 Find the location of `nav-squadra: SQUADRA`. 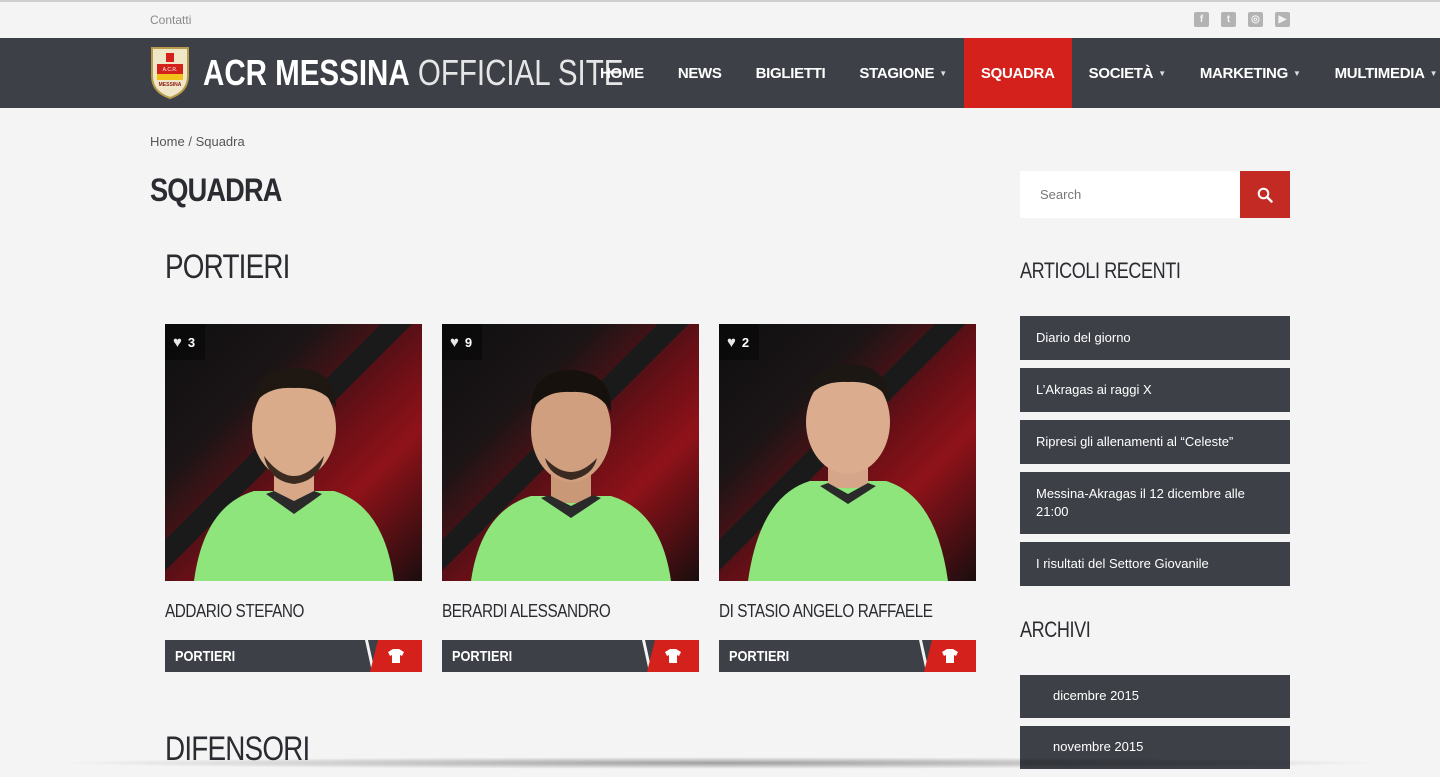

nav-squadra: SQUADRA is located at coordinates (1017, 73).